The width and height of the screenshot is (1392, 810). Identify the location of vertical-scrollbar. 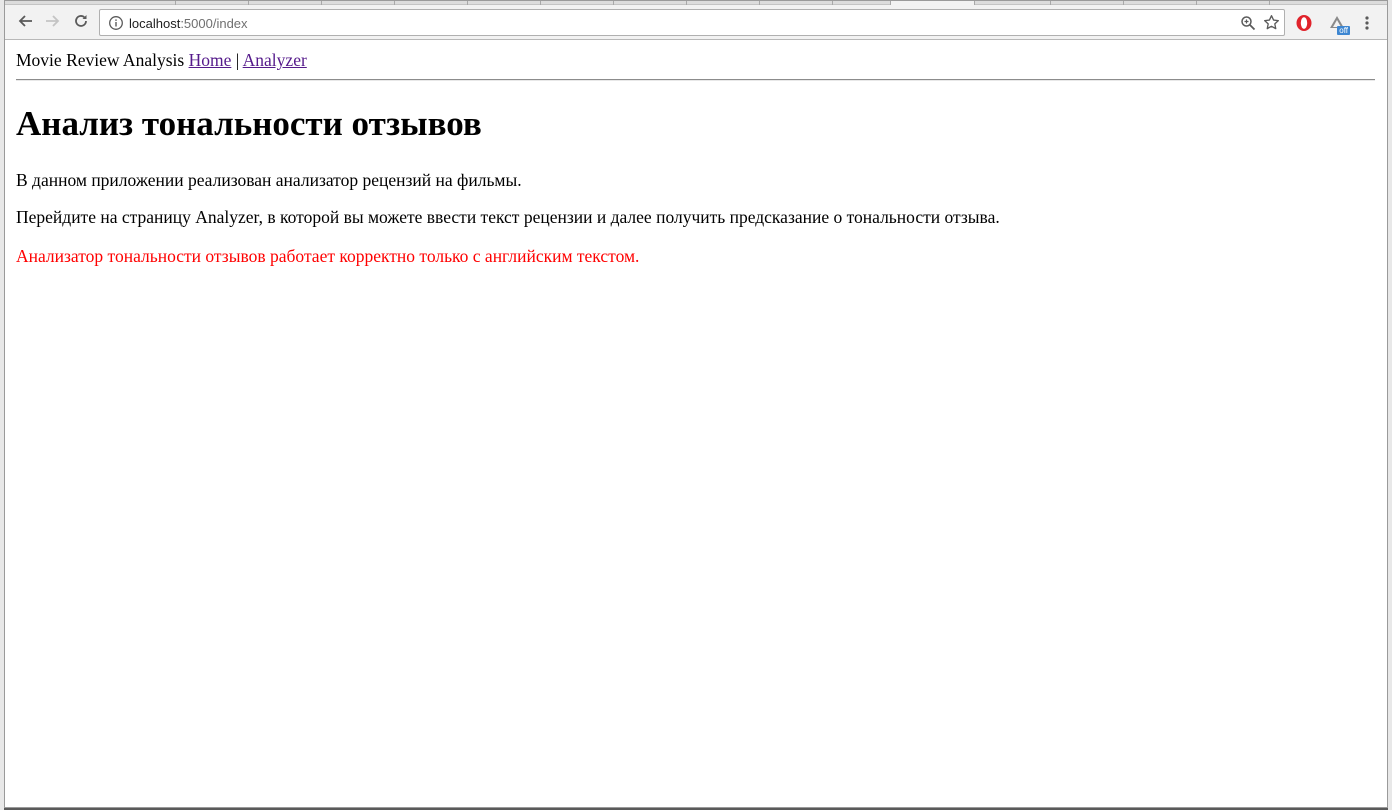
(1382, 424).